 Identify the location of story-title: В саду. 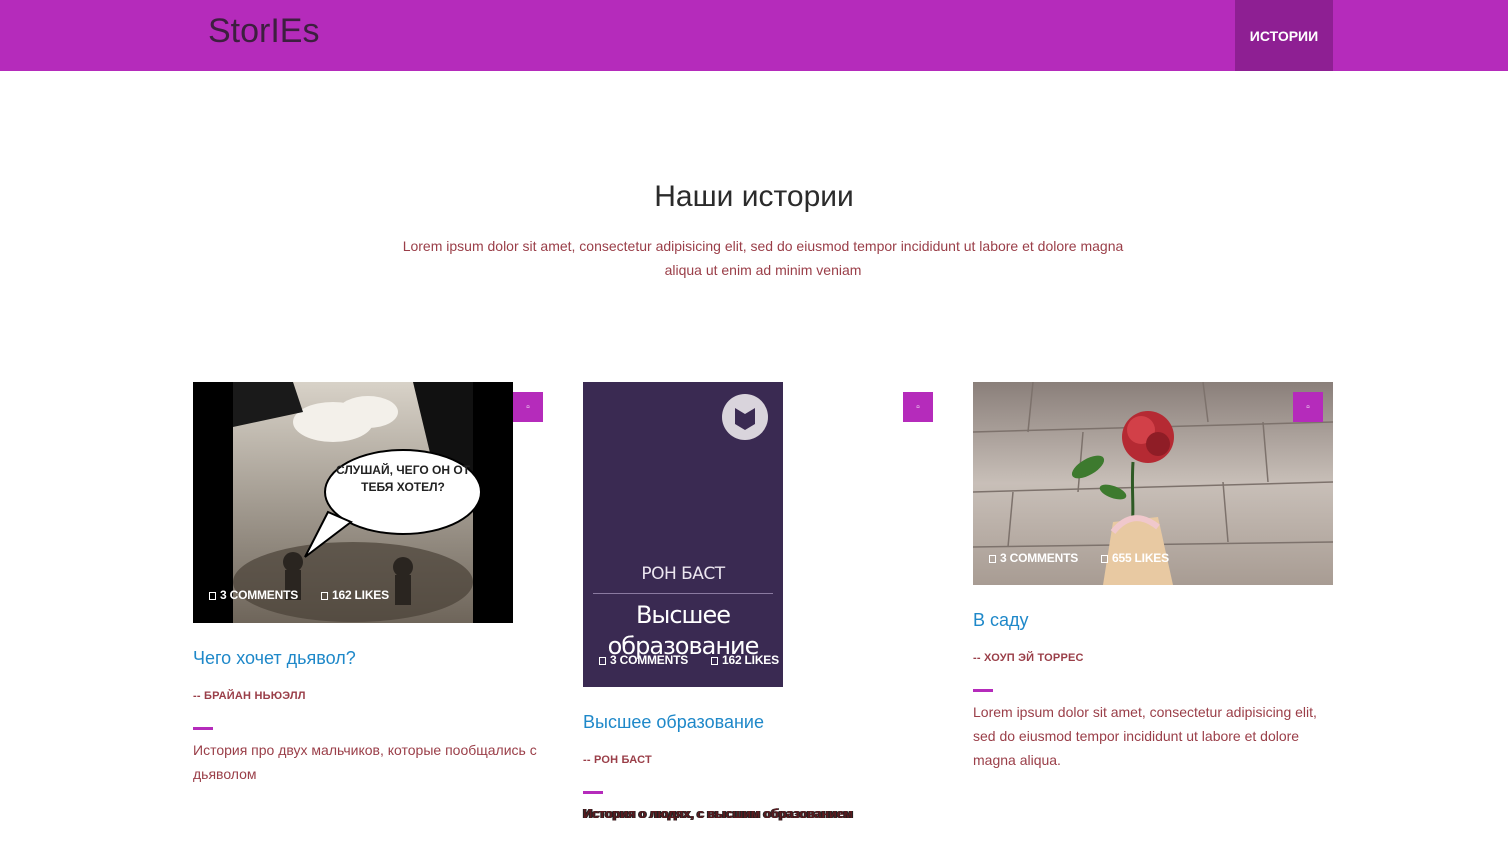
(1001, 620).